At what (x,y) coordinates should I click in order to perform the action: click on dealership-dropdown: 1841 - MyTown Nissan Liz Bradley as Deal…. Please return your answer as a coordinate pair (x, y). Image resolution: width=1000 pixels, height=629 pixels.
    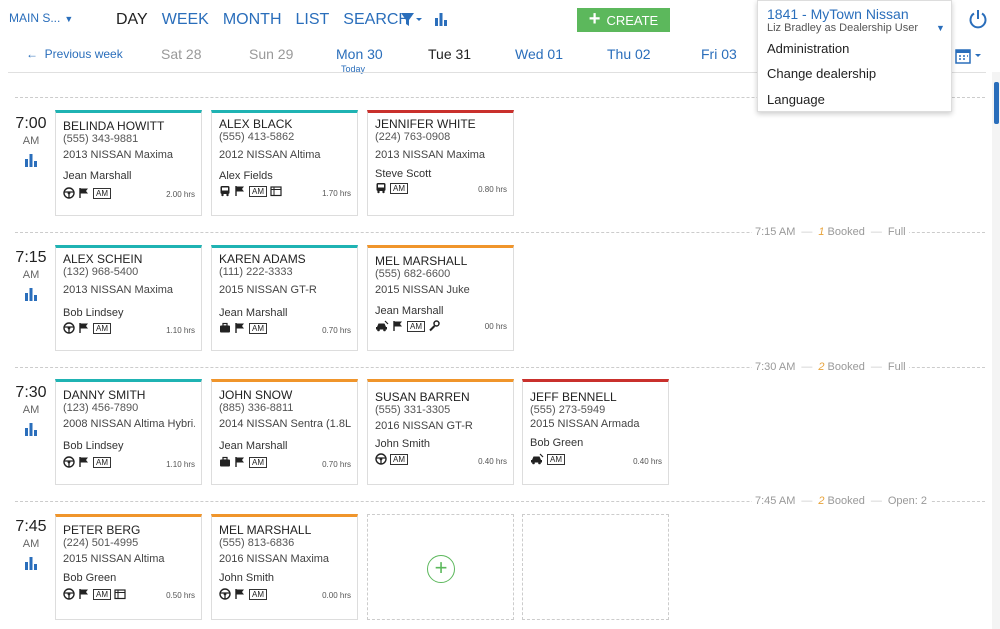
    Looking at the image, I should click on (854, 56).